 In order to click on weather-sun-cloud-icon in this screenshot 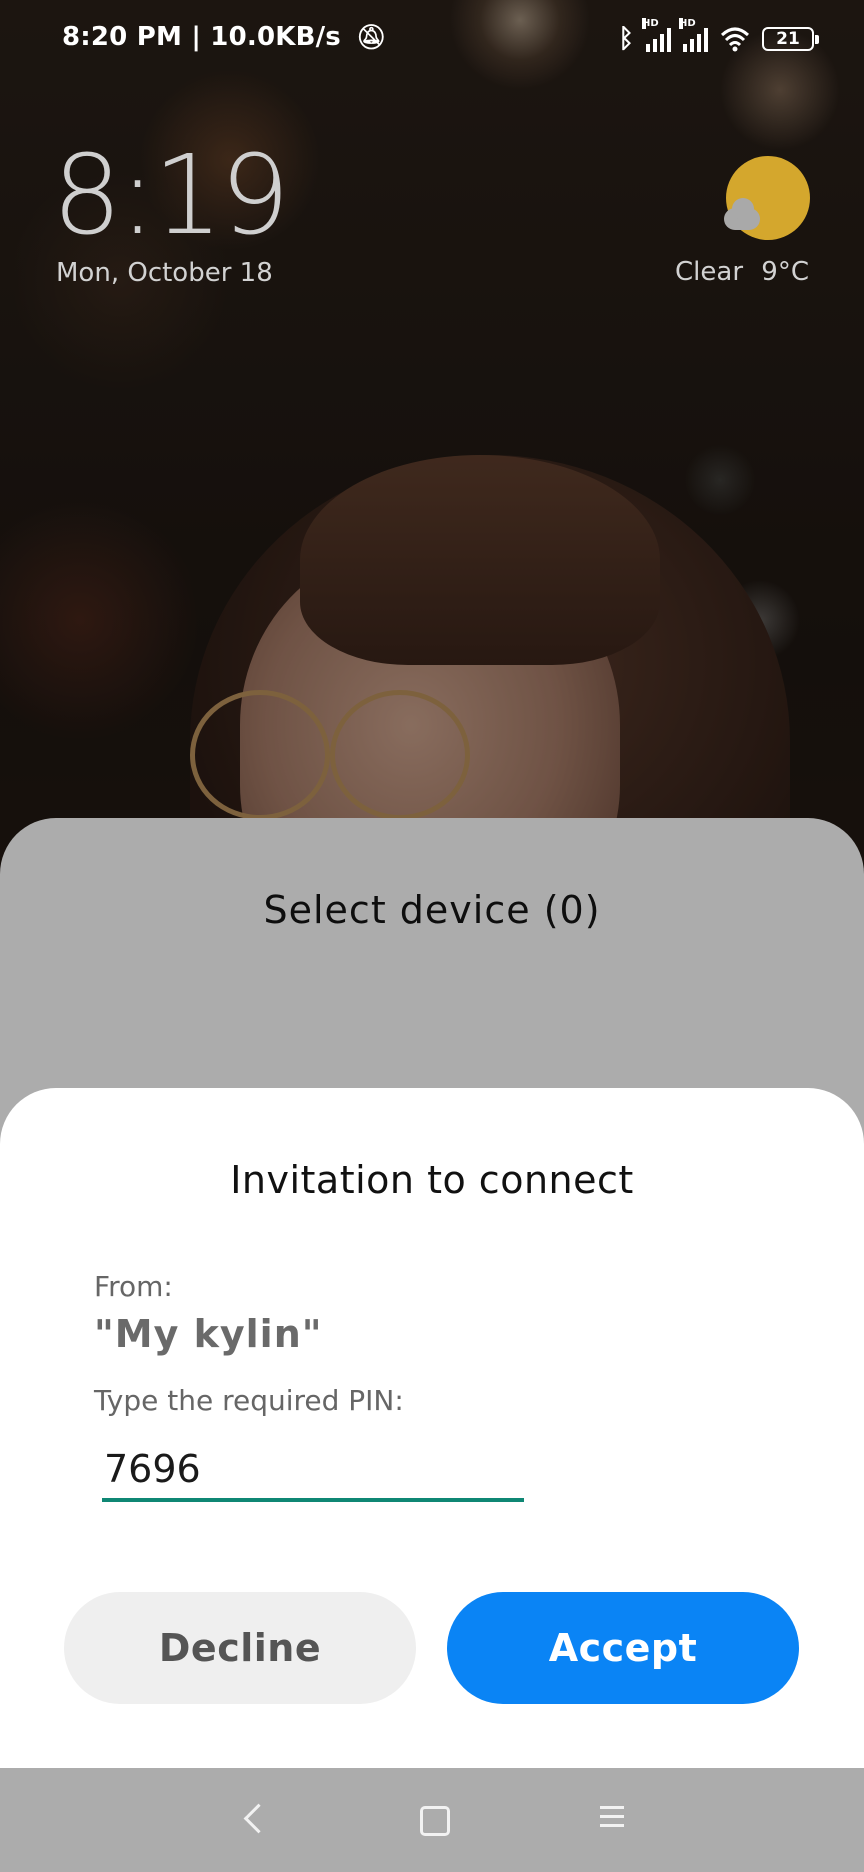, I will do `click(766, 200)`.